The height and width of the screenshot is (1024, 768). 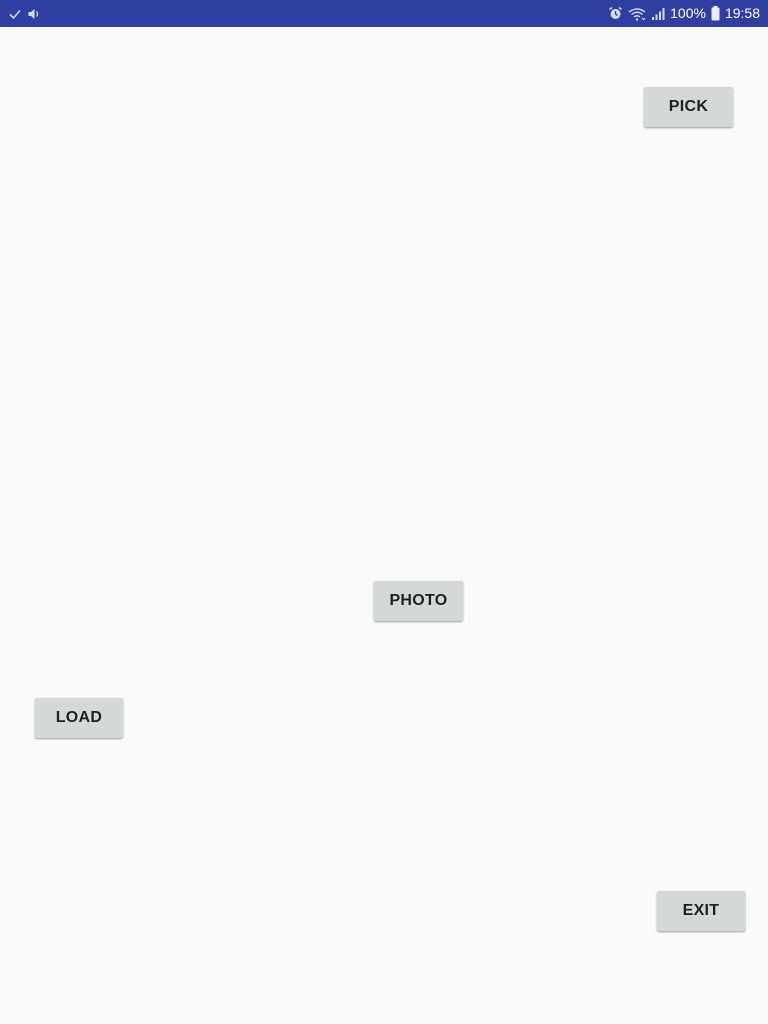 I want to click on status-bar-left, so click(x=24, y=14).